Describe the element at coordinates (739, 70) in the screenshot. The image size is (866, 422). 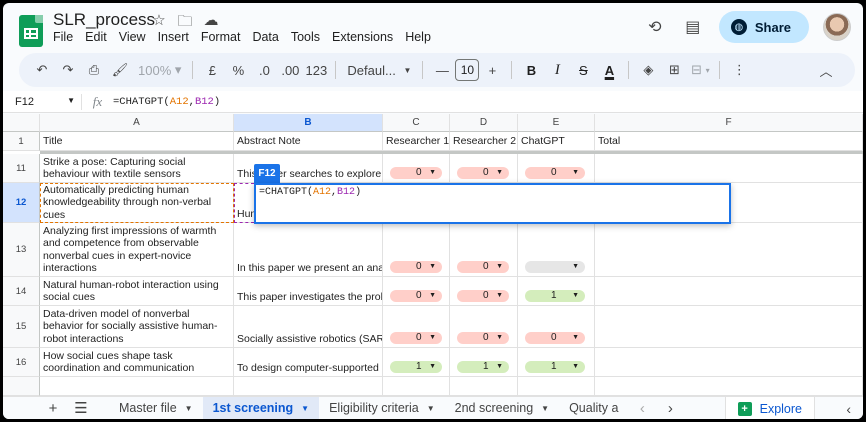
I see `more-options-icon: ⋮` at that location.